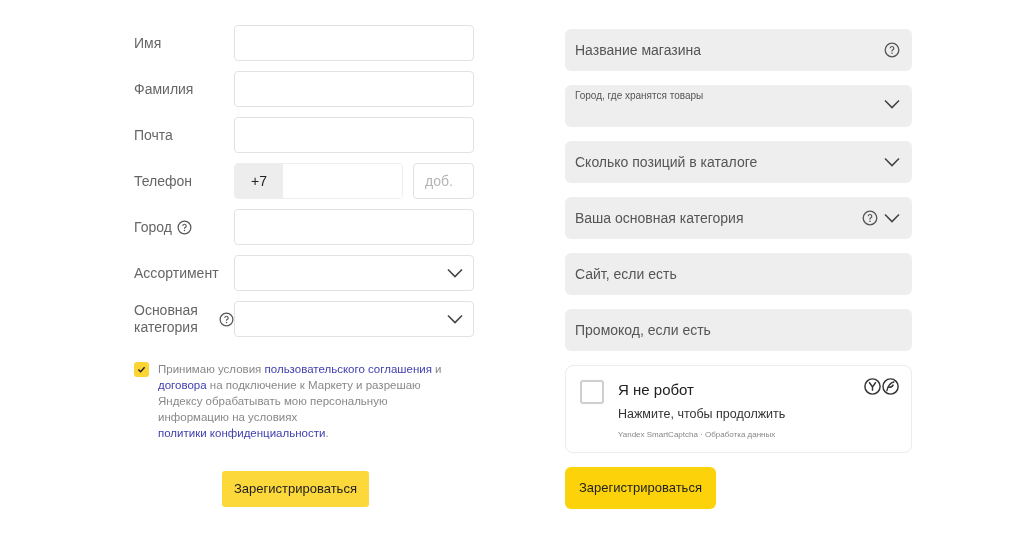 The height and width of the screenshot is (535, 1024). What do you see at coordinates (882, 386) in the screenshot?
I see `captcha-logo-icon` at bounding box center [882, 386].